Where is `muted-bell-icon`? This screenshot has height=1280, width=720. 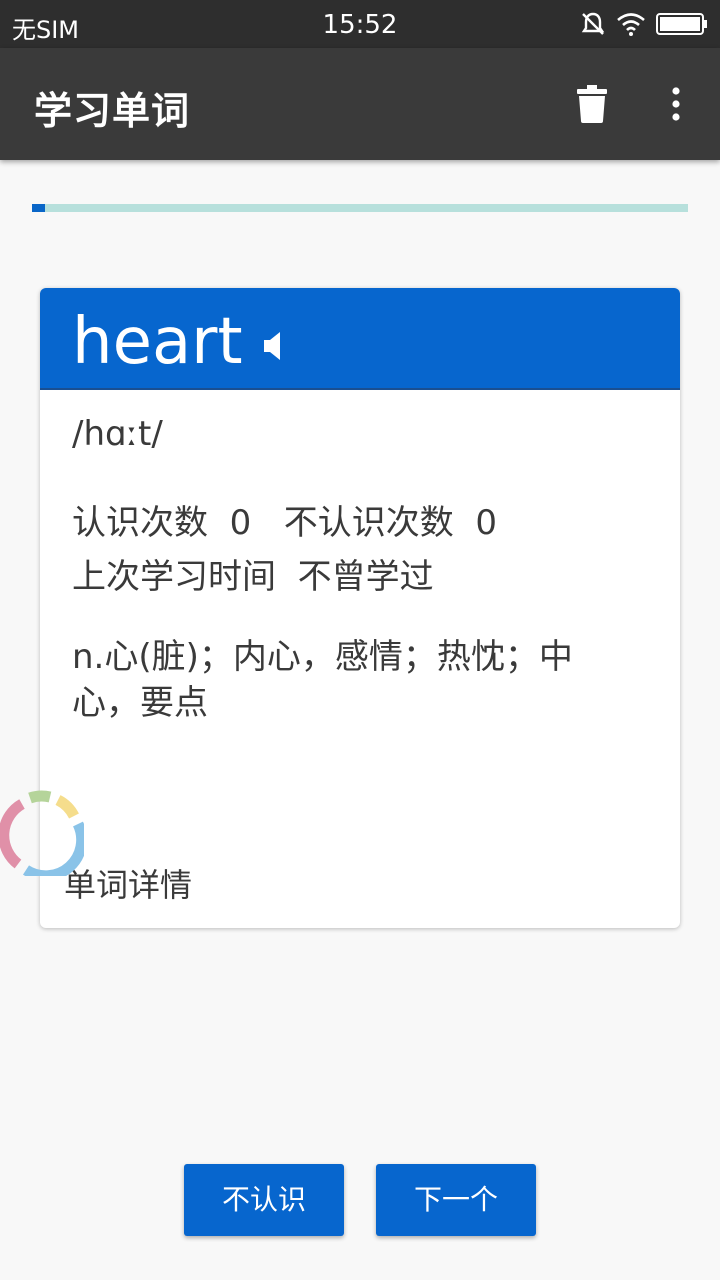 muted-bell-icon is located at coordinates (593, 23).